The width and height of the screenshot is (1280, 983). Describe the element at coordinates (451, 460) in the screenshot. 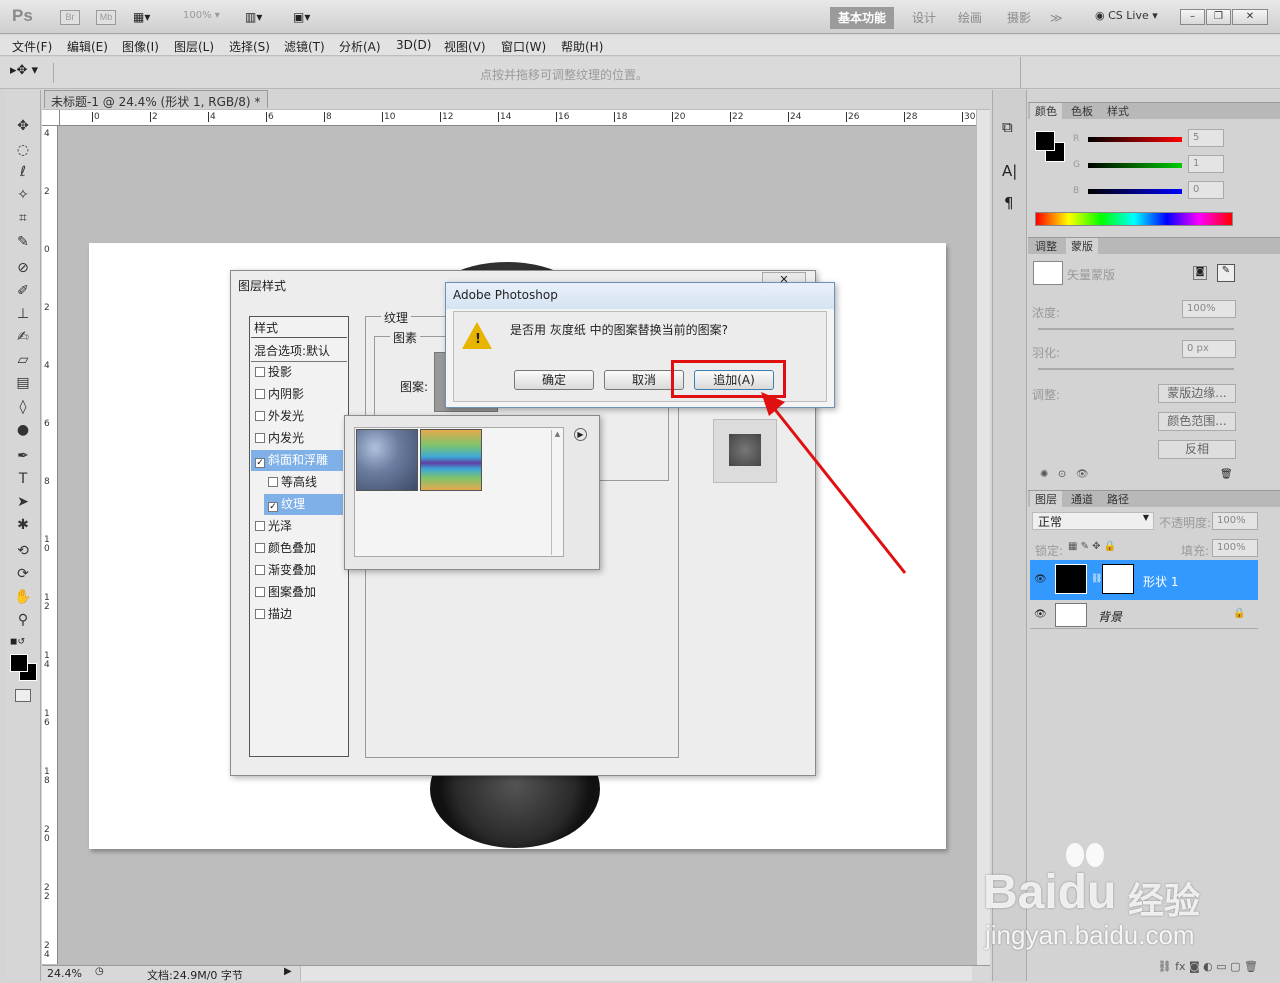

I see `pattern-rainbow-swatch` at that location.